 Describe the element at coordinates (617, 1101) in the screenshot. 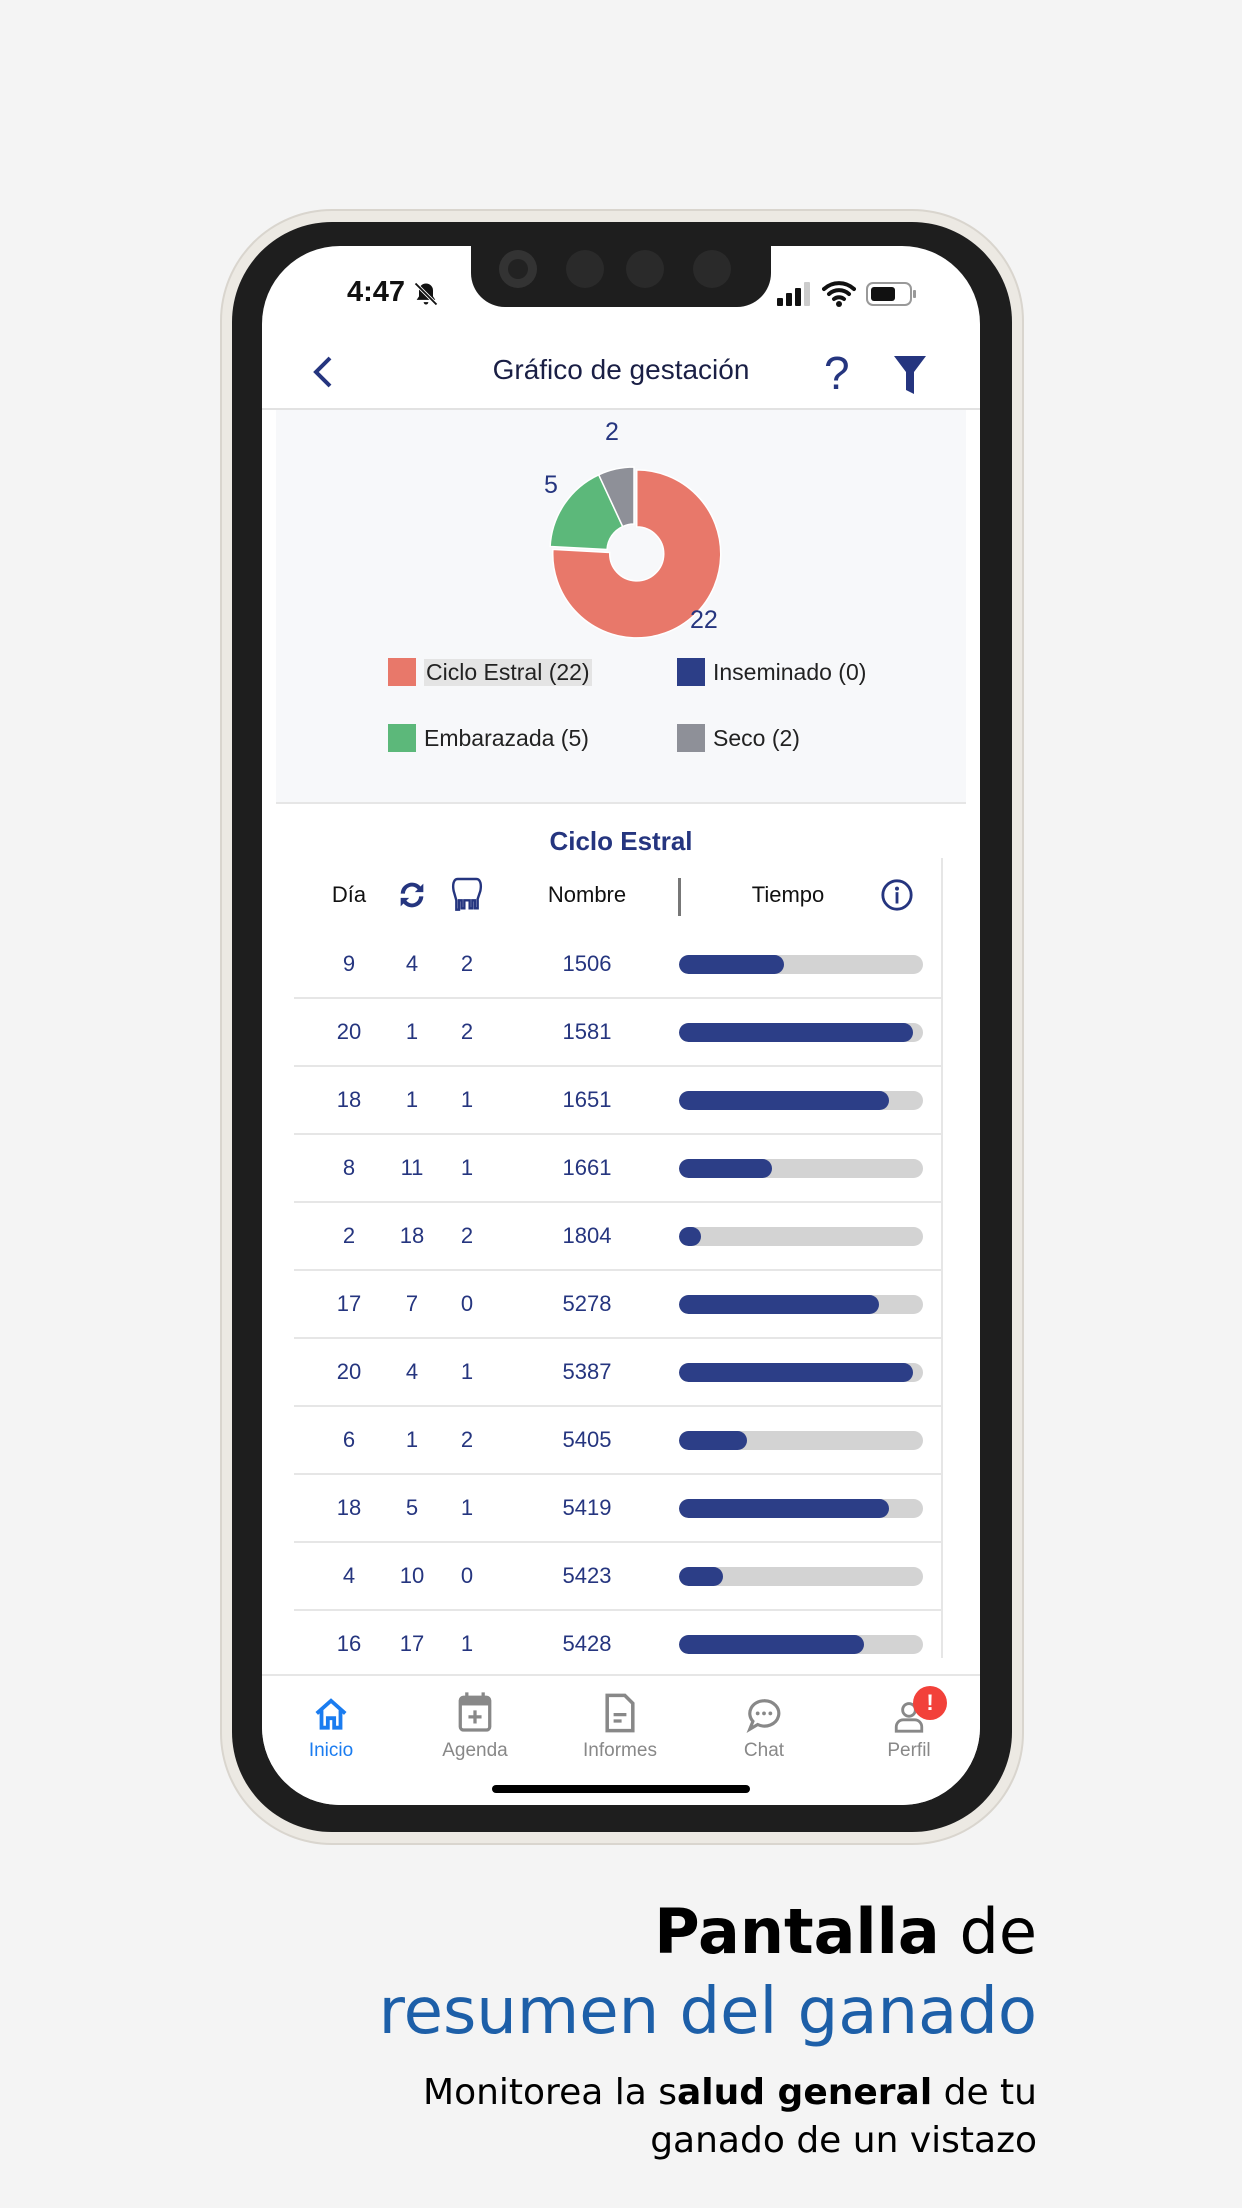

I see `table-row: 18 1 1 1651` at that location.